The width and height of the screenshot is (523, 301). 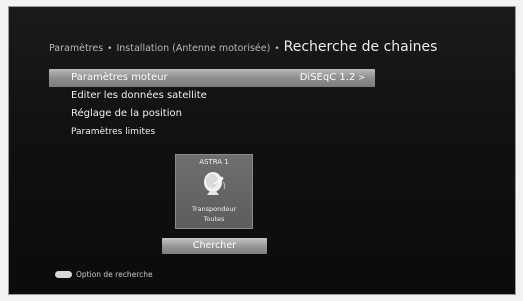 I want to click on satellite-card: ASTRA 1 Transpondeur Toutes, so click(x=214, y=191).